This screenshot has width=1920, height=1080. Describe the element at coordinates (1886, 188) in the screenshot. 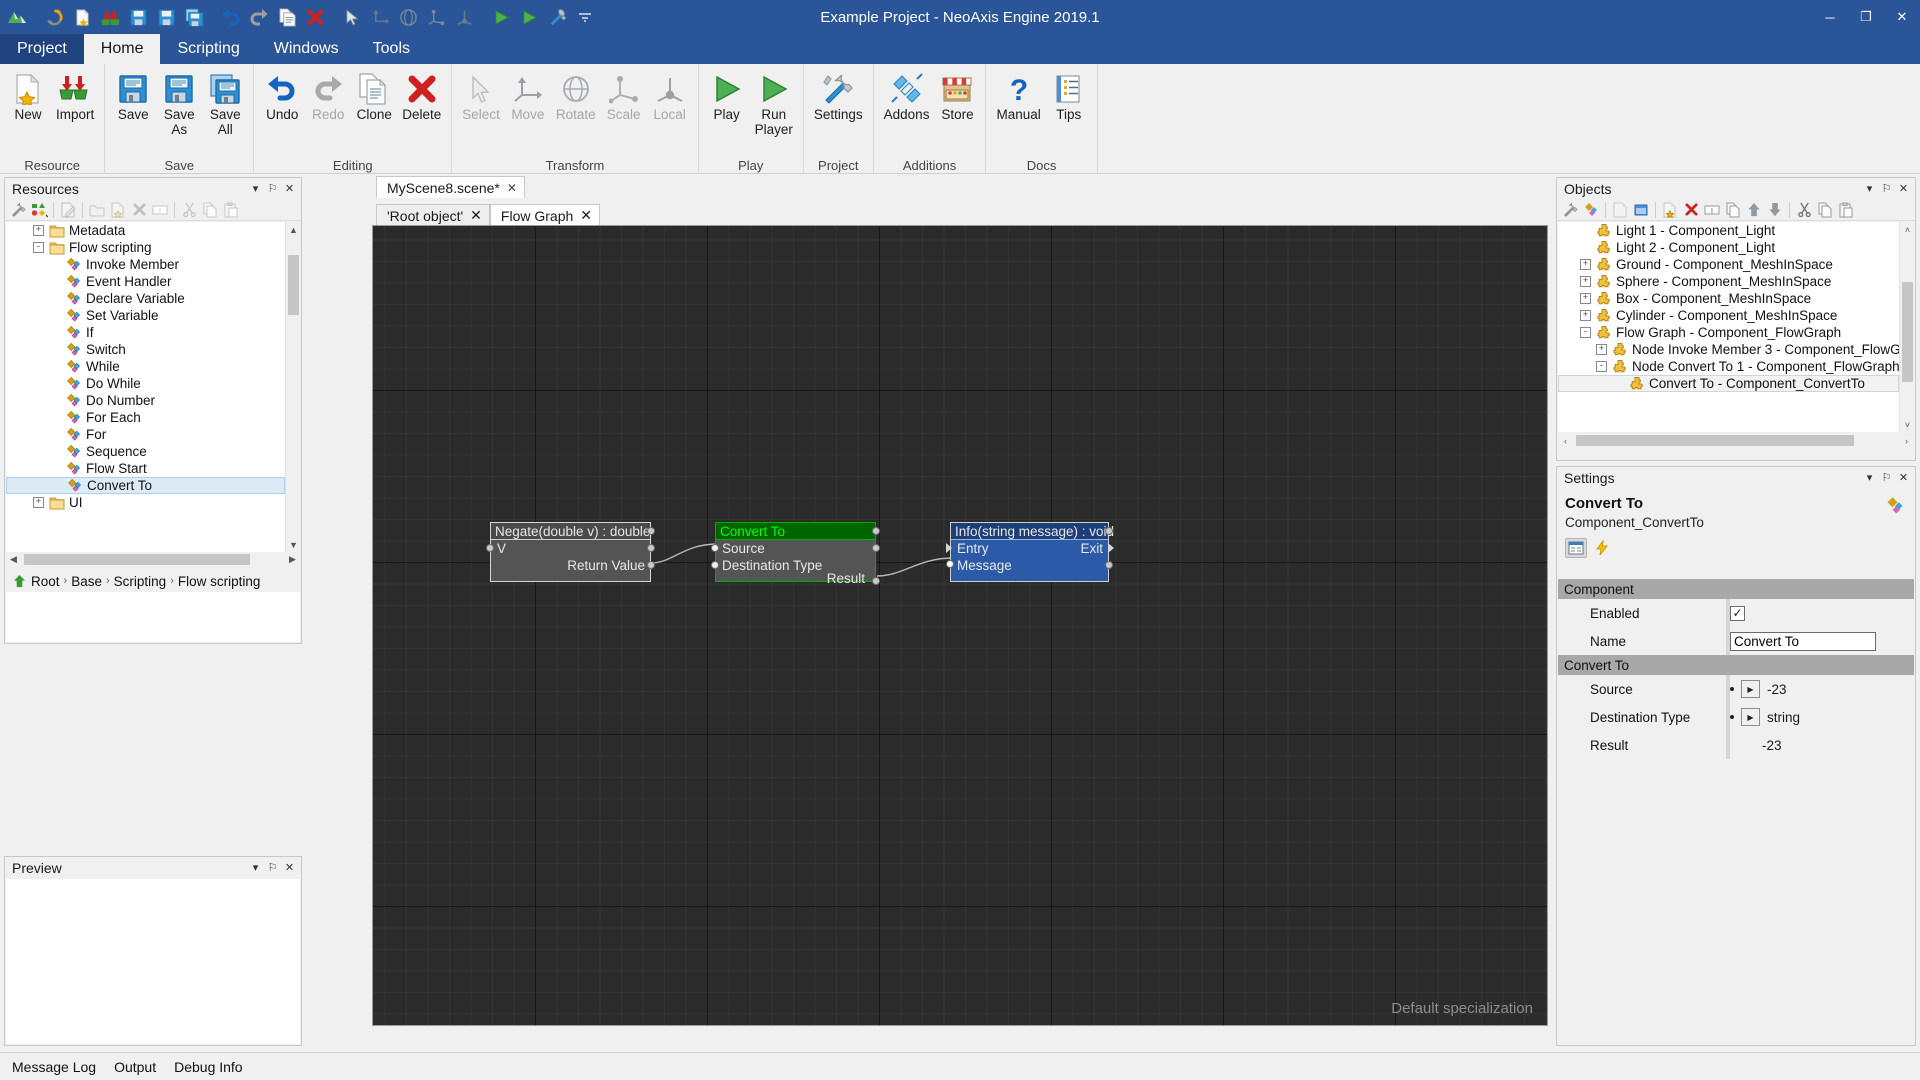

I see `objects-pin-button: ⚐` at that location.